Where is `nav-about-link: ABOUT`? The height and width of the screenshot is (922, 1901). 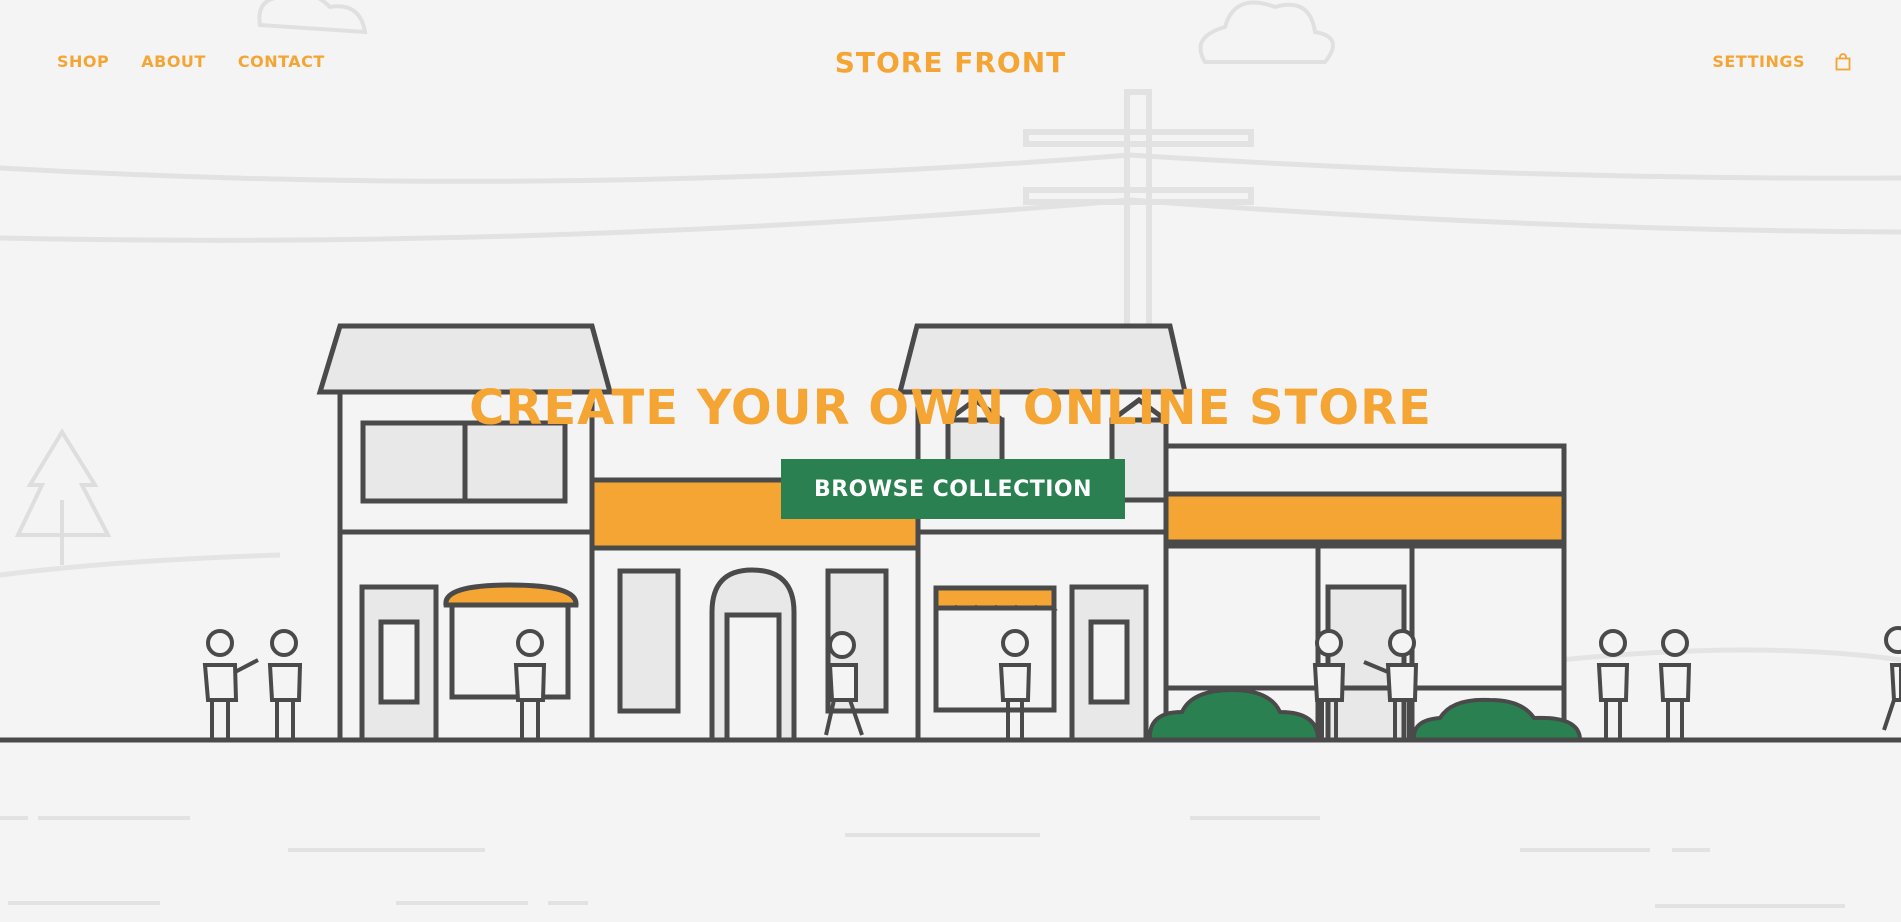 nav-about-link: ABOUT is located at coordinates (173, 61).